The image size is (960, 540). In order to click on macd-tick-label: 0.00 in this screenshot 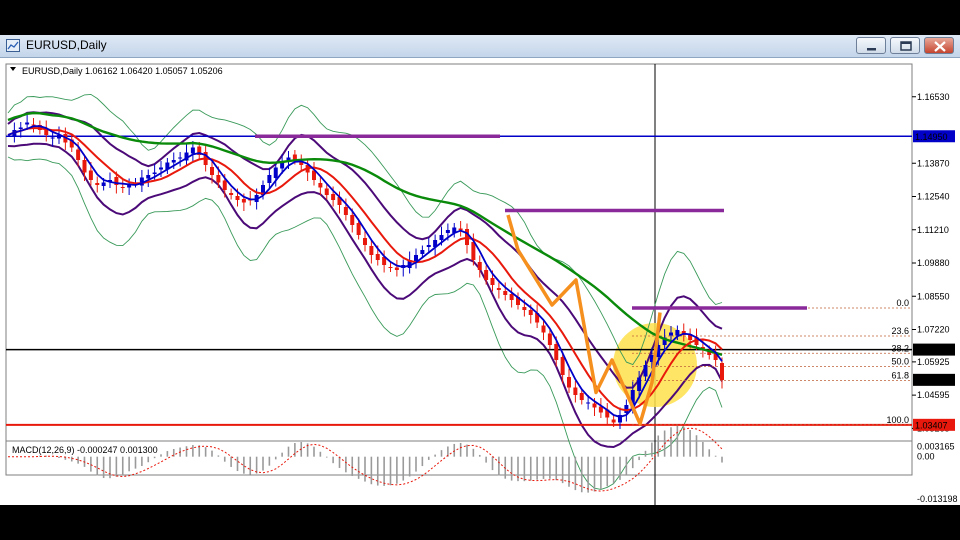, I will do `click(926, 457)`.